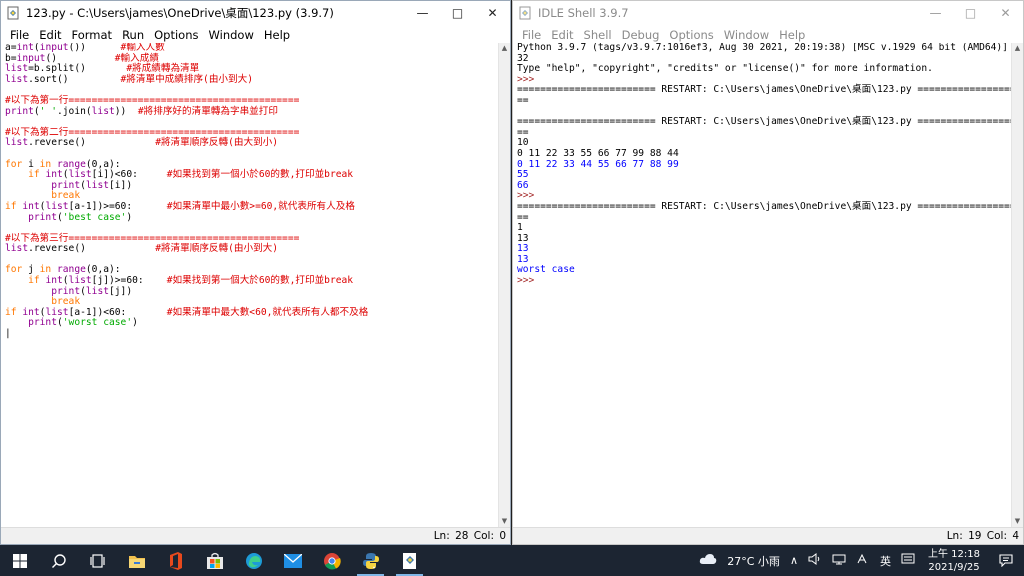 The image size is (1024, 576). I want to click on editor-menu-run: Run, so click(133, 35).